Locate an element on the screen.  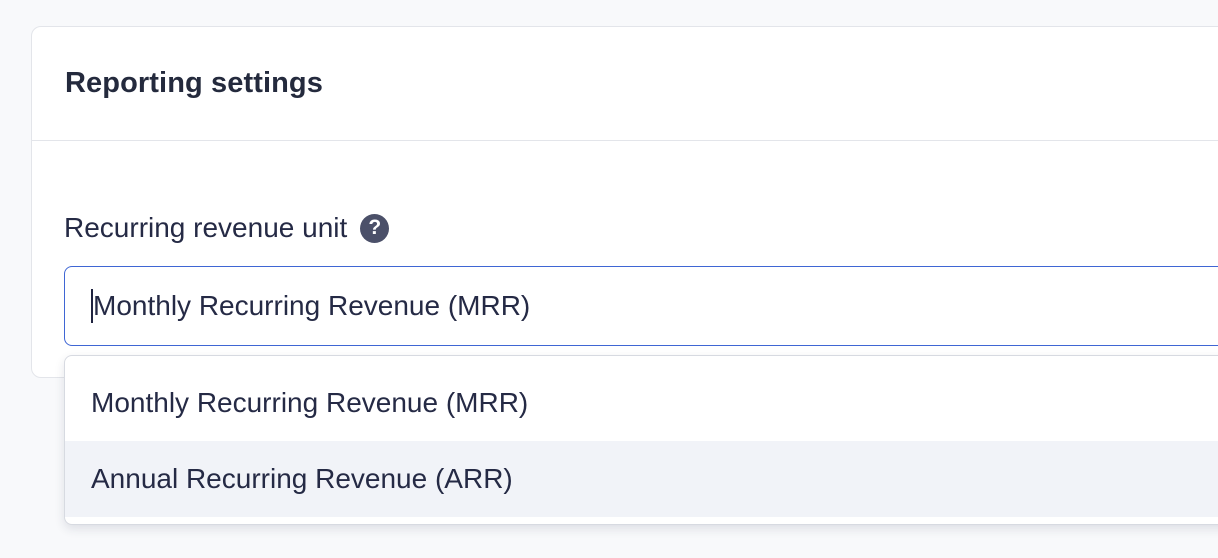
field-label-row: Recurring revenue unit ? is located at coordinates (227, 228).